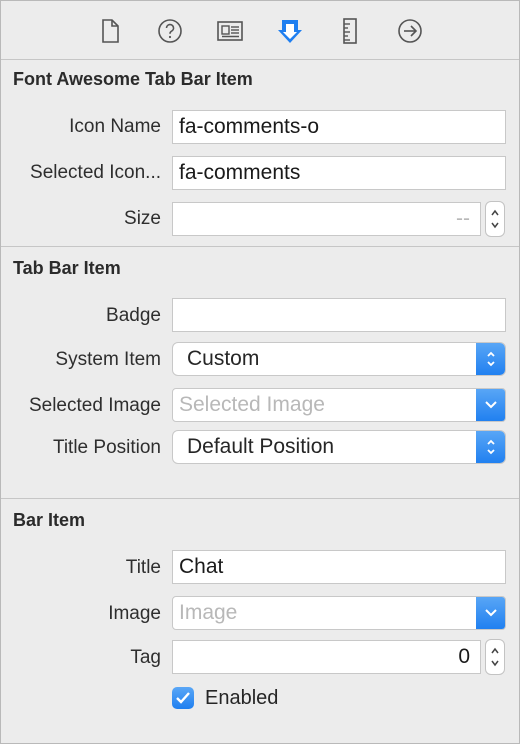 The image size is (520, 744). I want to click on checkmark-icon, so click(183, 698).